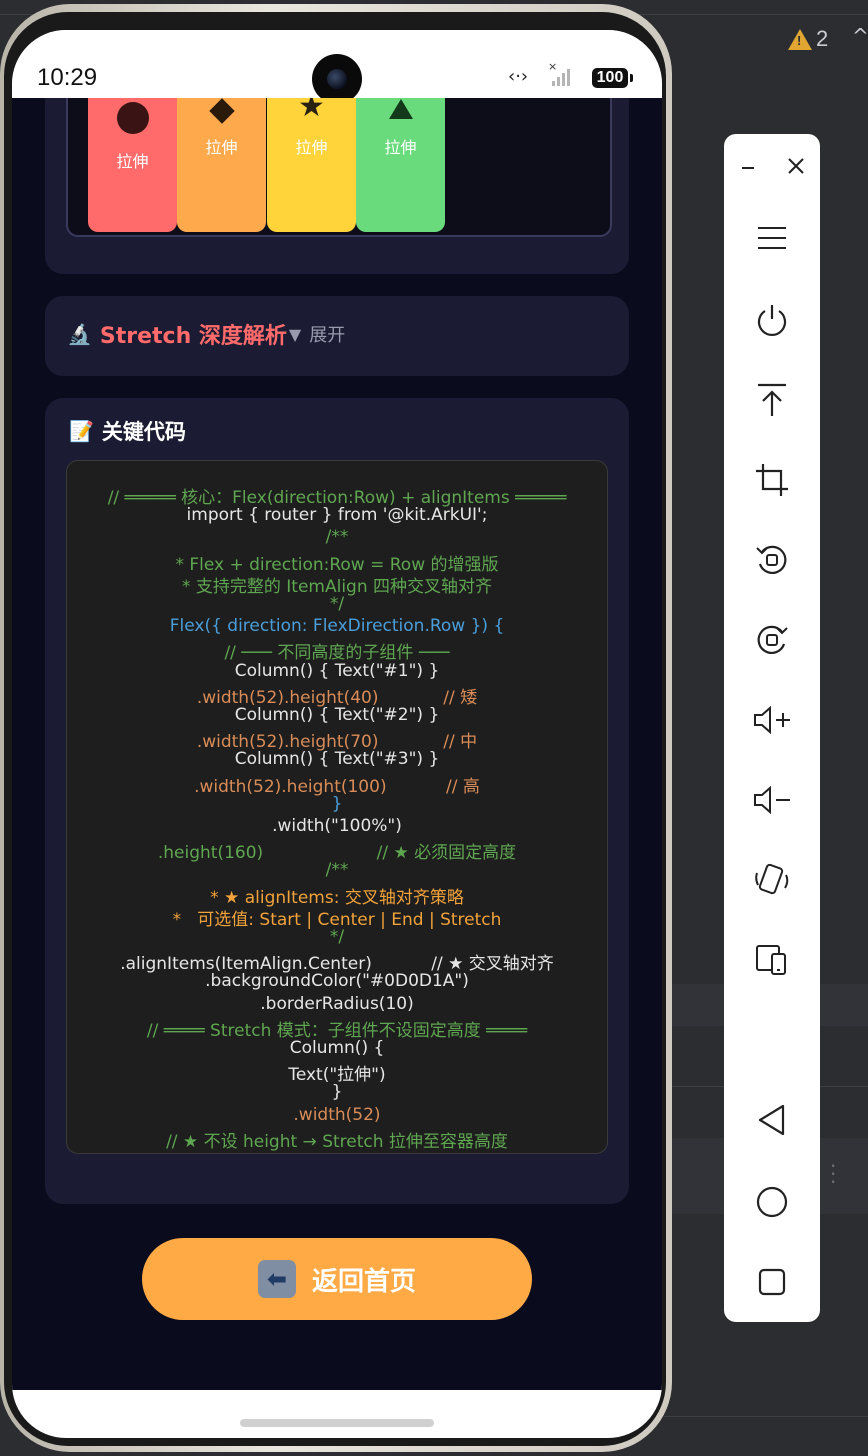 Image resolution: width=868 pixels, height=1456 pixels. What do you see at coordinates (766, 1416) in the screenshot?
I see `ide-divider` at bounding box center [766, 1416].